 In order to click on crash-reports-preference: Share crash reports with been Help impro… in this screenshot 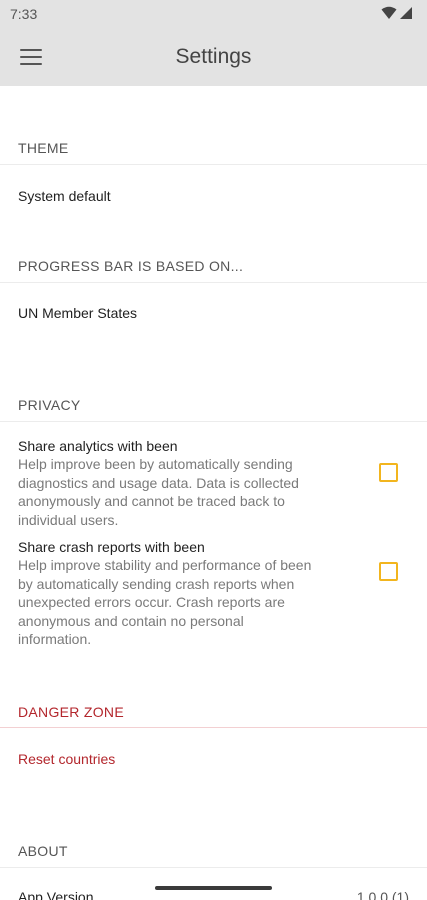, I will do `click(188, 593)`.